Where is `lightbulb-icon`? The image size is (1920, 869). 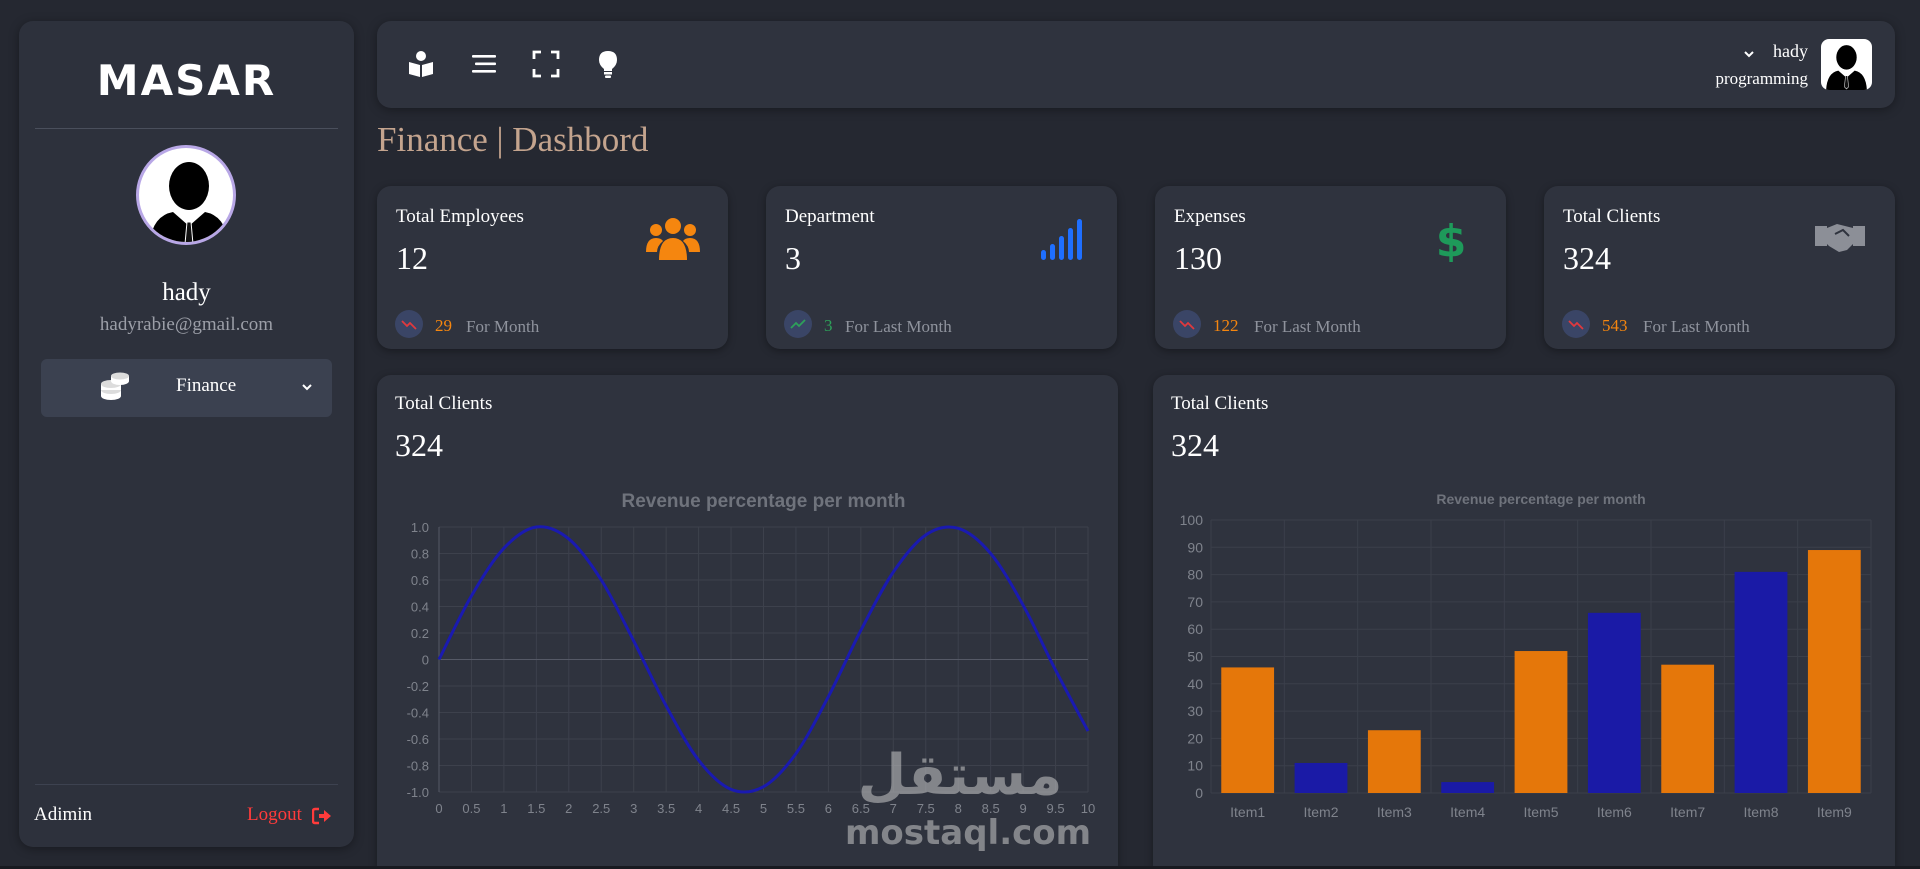 lightbulb-icon is located at coordinates (608, 64).